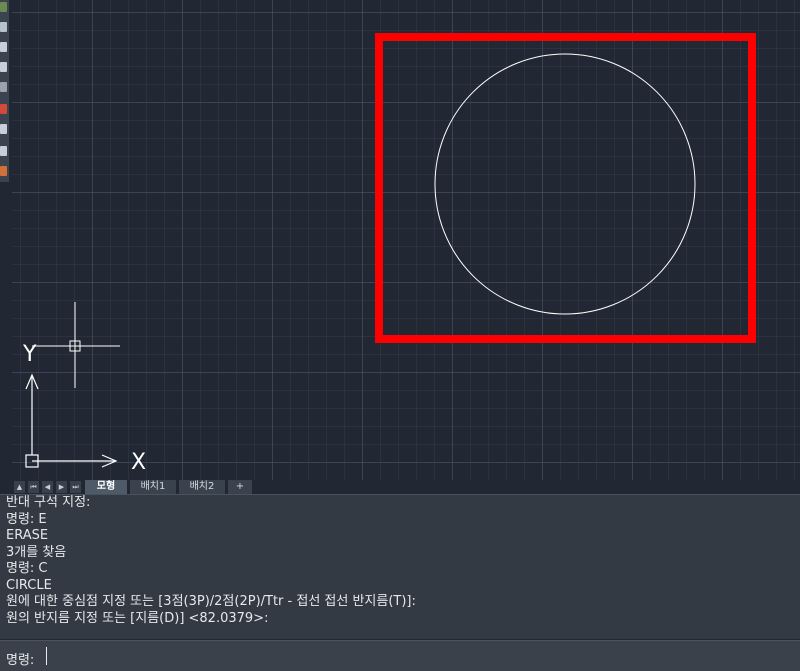  I want to click on circle-entity, so click(565, 184).